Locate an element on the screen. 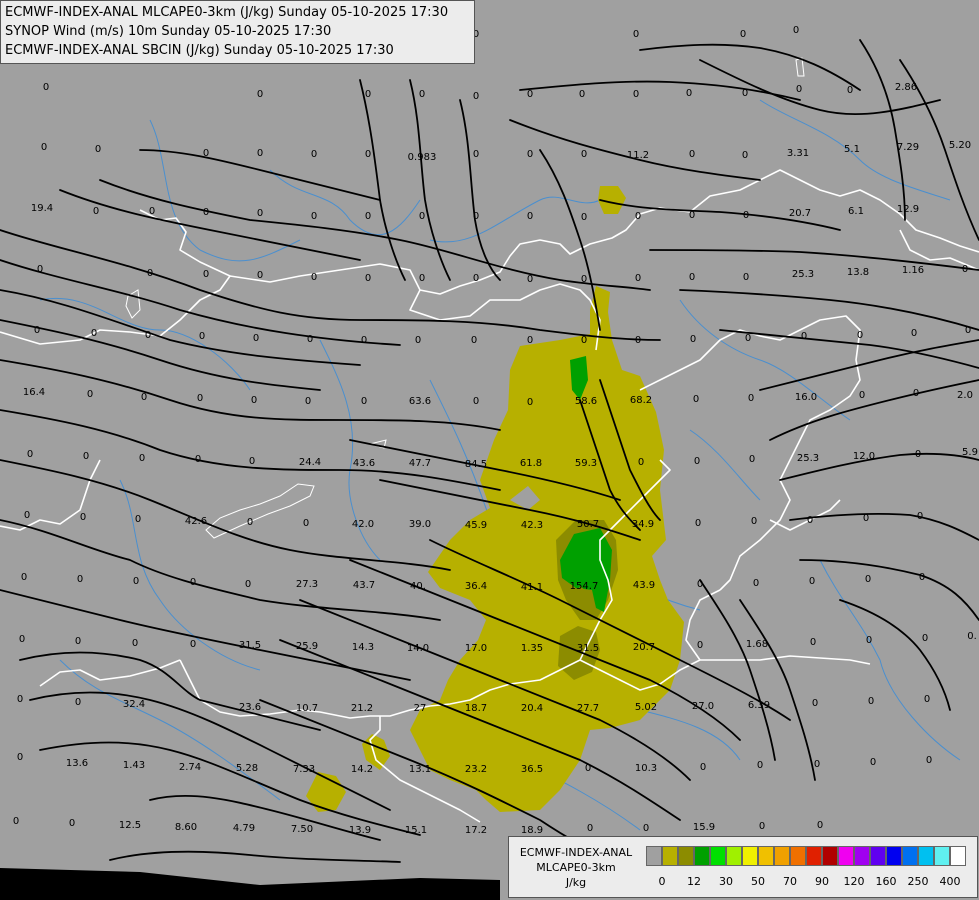  sbcin-value: 1.68 is located at coordinates (757, 644).